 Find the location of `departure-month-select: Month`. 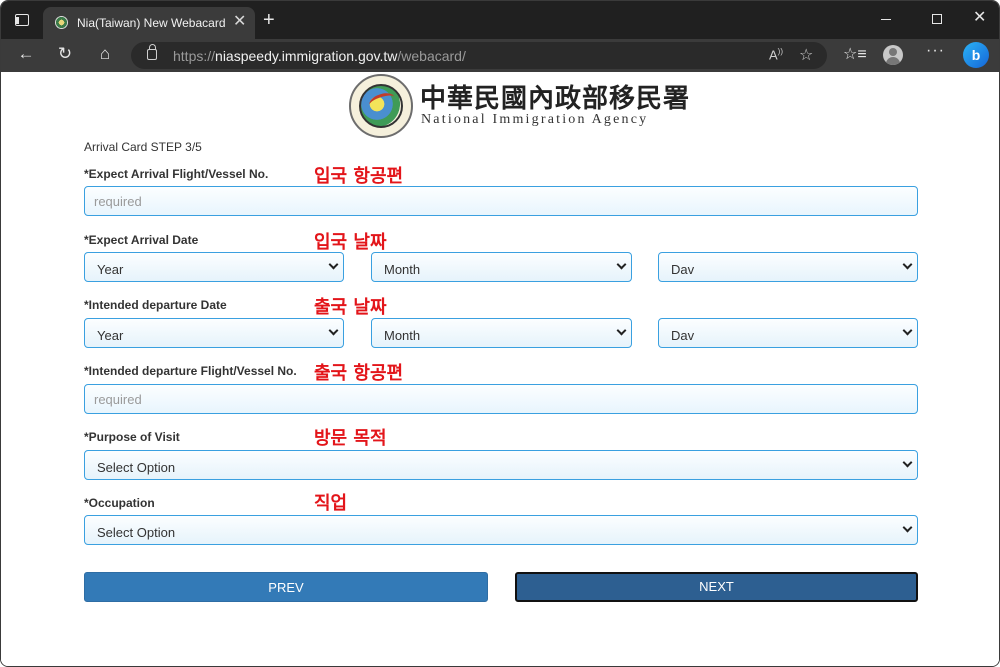

departure-month-select: Month is located at coordinates (501, 333).